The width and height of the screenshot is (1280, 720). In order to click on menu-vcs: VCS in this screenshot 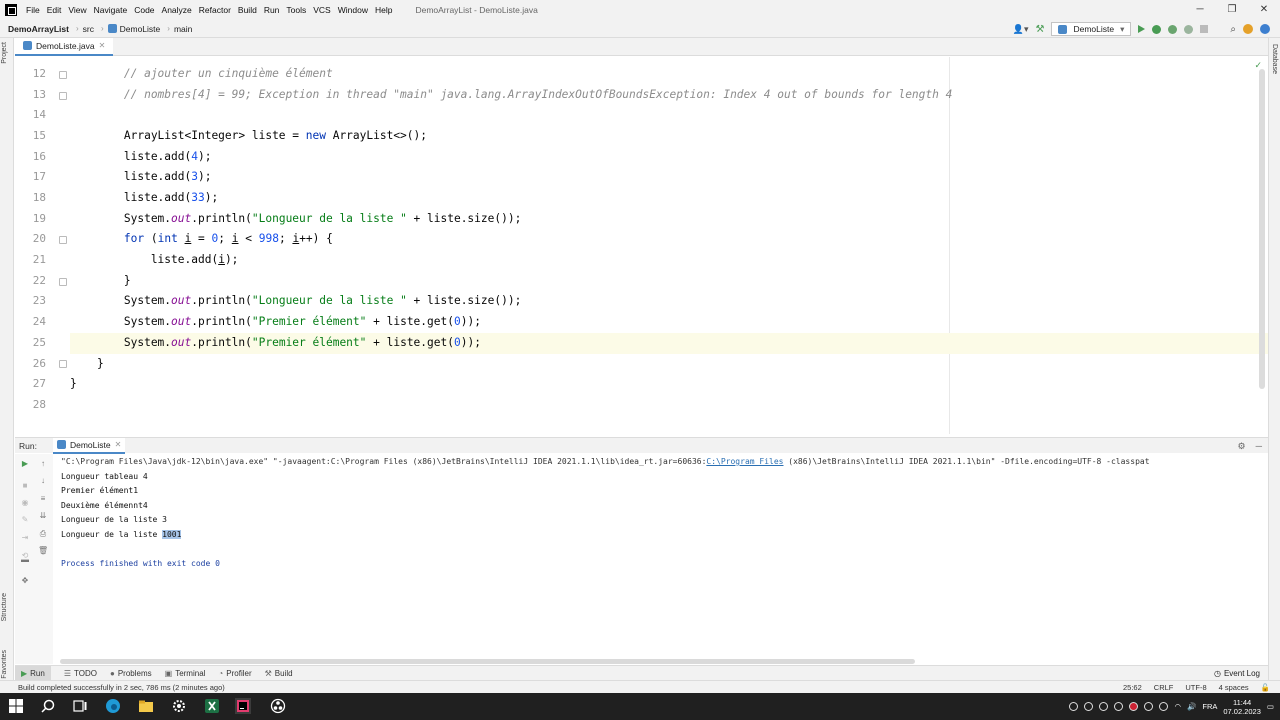, I will do `click(321, 10)`.